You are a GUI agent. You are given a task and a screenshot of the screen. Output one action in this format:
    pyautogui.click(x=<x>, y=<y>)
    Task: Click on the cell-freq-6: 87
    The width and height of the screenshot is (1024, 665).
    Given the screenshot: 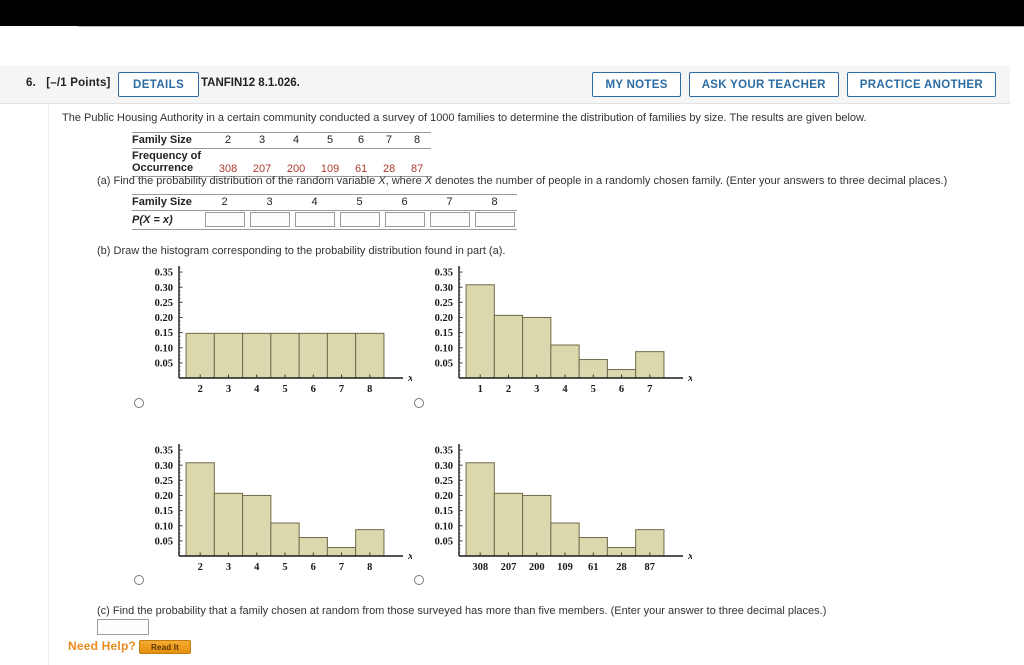 What is the action you would take?
    pyautogui.click(x=417, y=162)
    